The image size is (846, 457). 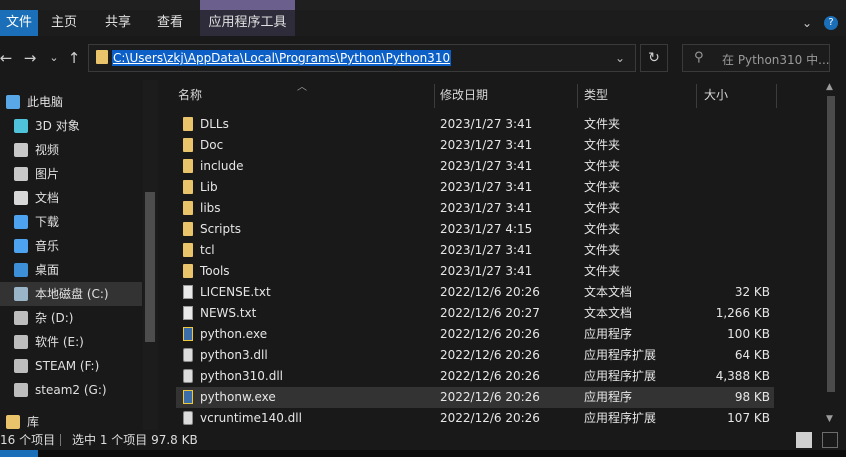 What do you see at coordinates (829, 419) in the screenshot?
I see `scroll-down-icon: ▼` at bounding box center [829, 419].